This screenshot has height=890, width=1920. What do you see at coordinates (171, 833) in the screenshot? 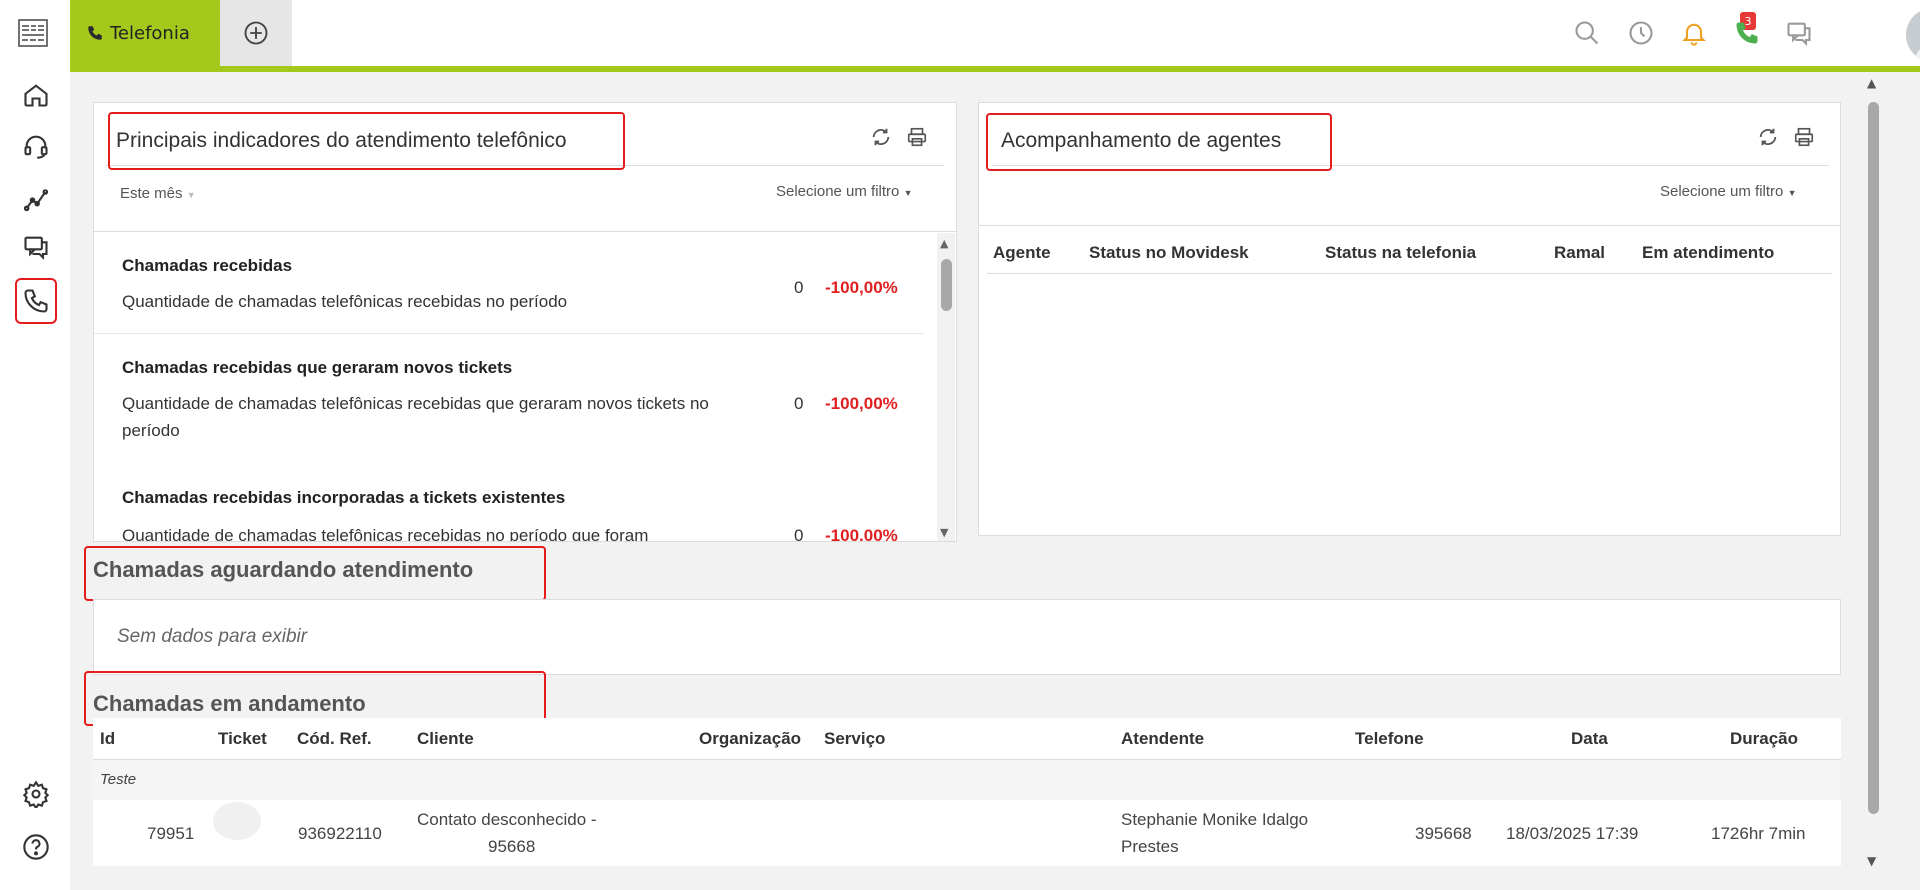
I see `cell-id: 79951` at bounding box center [171, 833].